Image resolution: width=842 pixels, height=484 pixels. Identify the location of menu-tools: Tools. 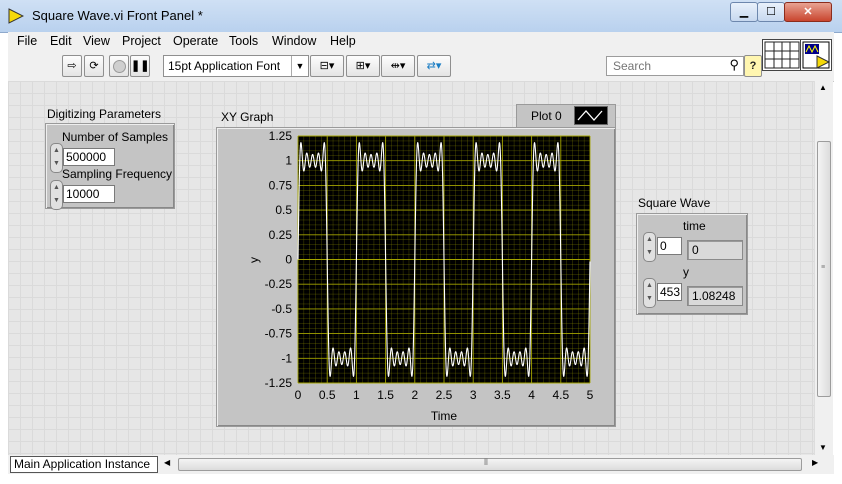
(243, 41).